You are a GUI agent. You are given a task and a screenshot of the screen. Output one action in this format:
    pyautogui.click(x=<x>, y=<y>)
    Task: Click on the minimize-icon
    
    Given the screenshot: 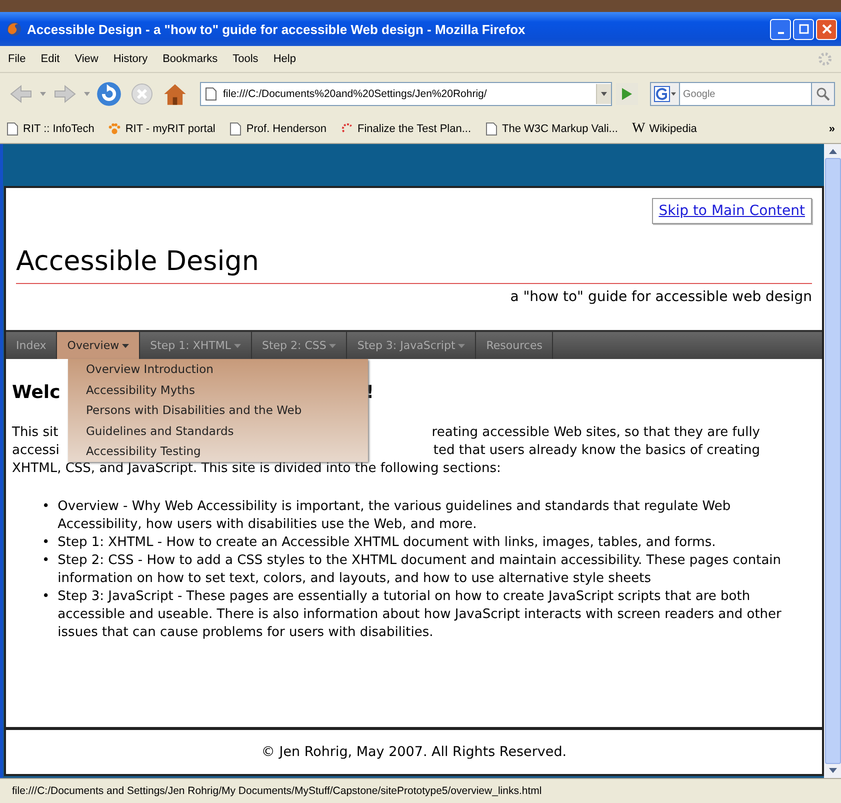 What is the action you would take?
    pyautogui.click(x=781, y=33)
    